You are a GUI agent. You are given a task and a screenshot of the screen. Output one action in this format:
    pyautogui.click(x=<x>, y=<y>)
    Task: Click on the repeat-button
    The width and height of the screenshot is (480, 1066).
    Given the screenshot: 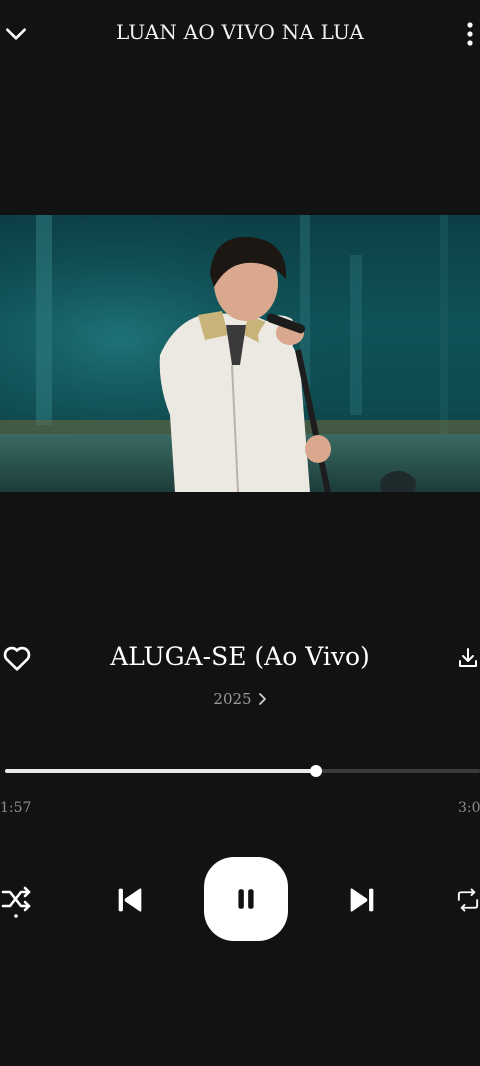 What is the action you would take?
    pyautogui.click(x=468, y=900)
    